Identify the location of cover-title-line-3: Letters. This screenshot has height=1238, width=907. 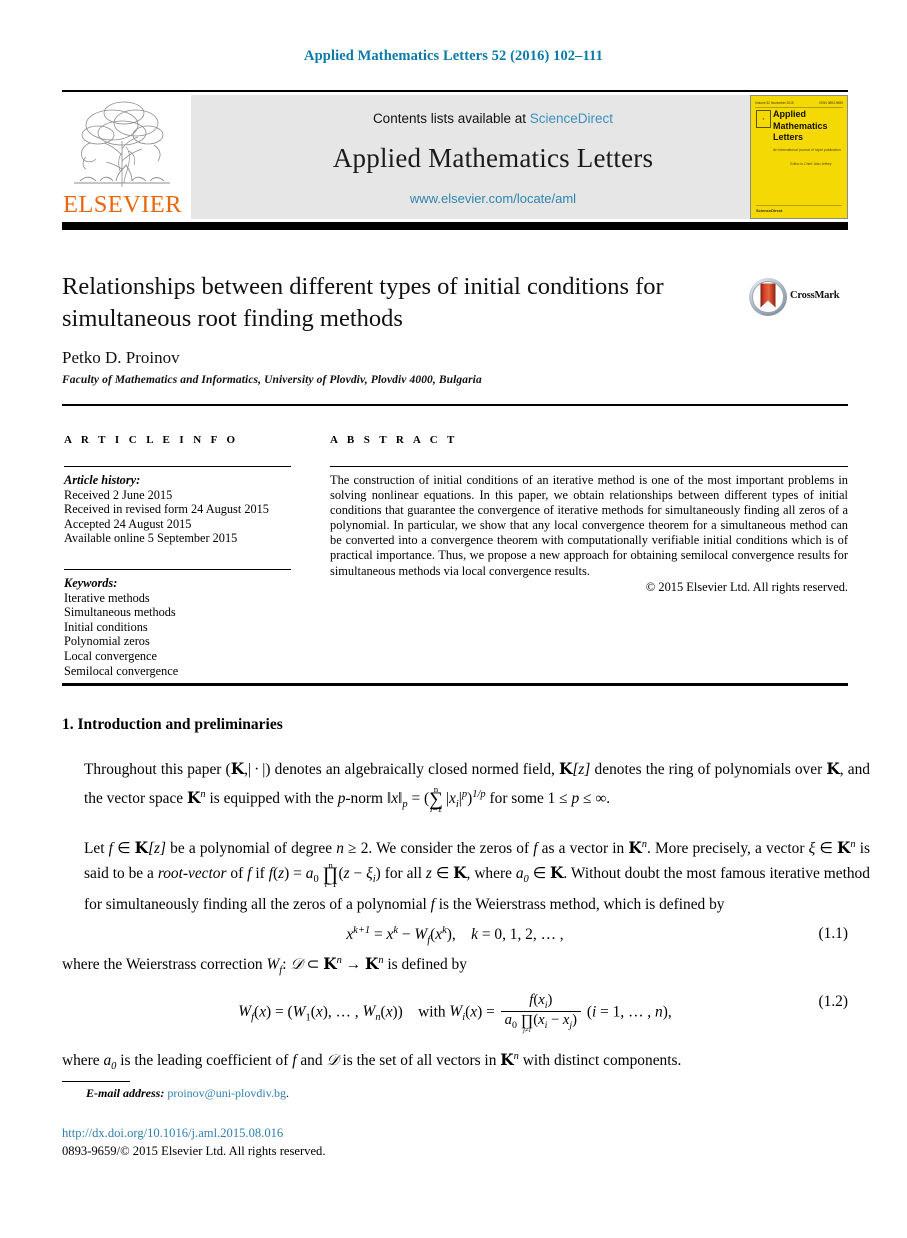
(788, 137).